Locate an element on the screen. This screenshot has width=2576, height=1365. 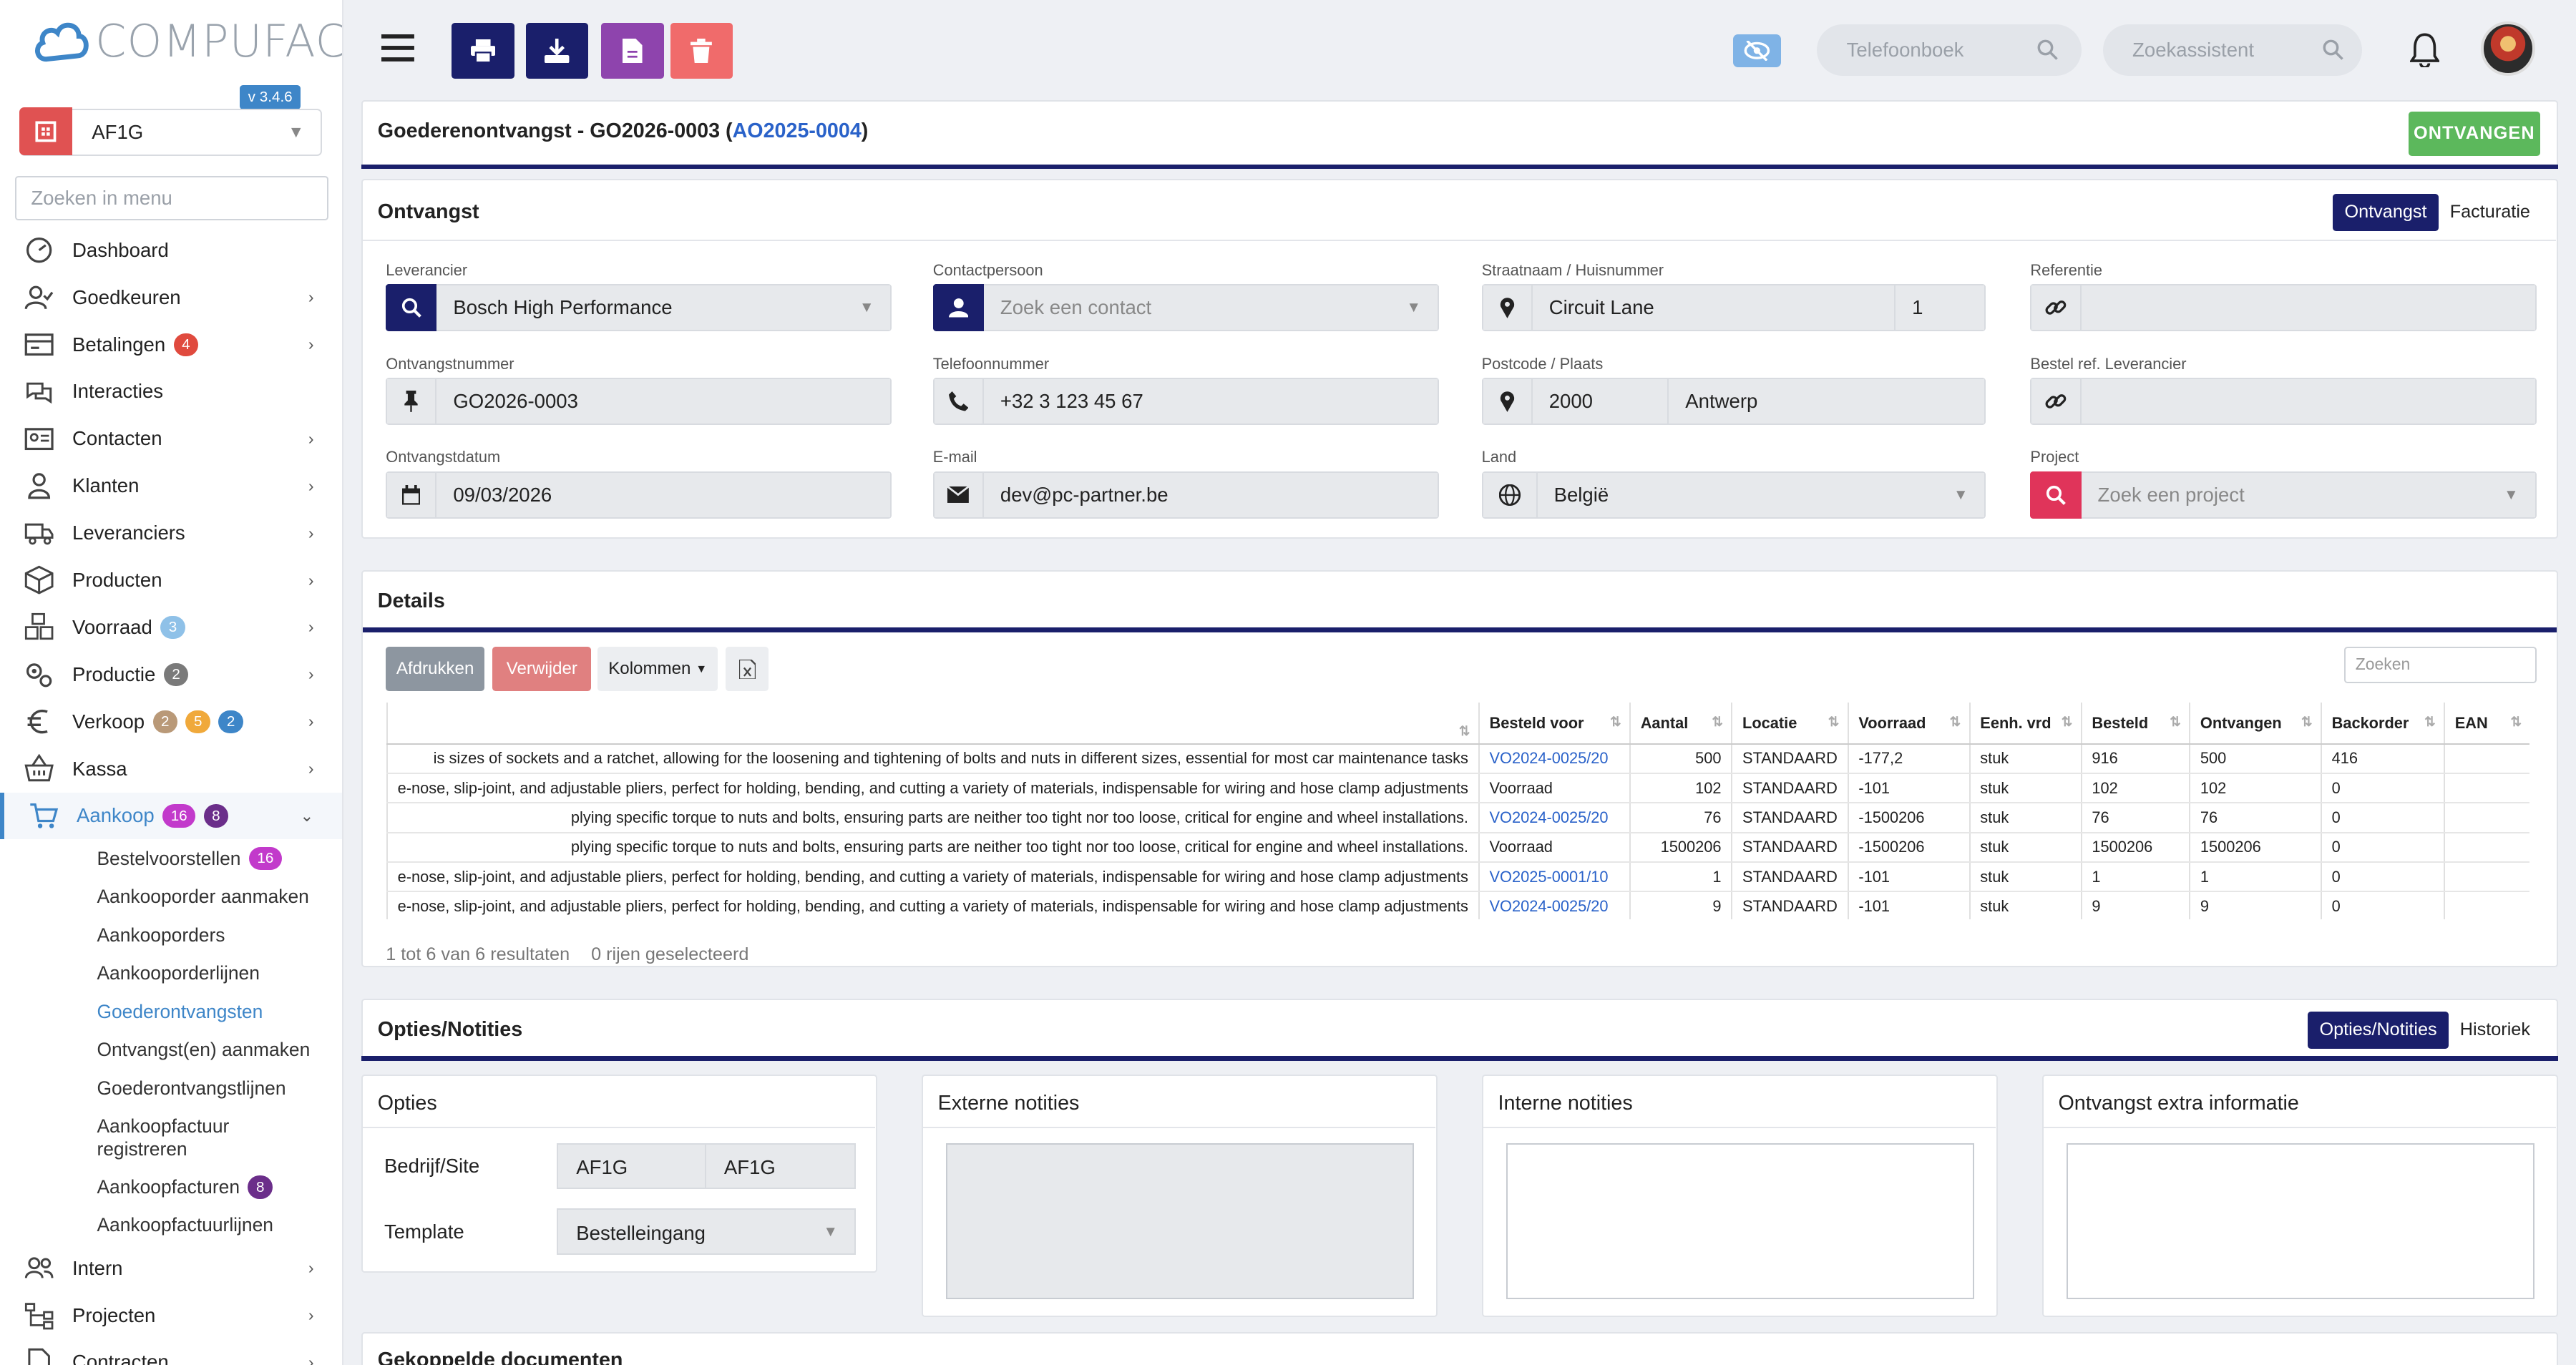
extra-info-textarea is located at coordinates (2300, 1221).